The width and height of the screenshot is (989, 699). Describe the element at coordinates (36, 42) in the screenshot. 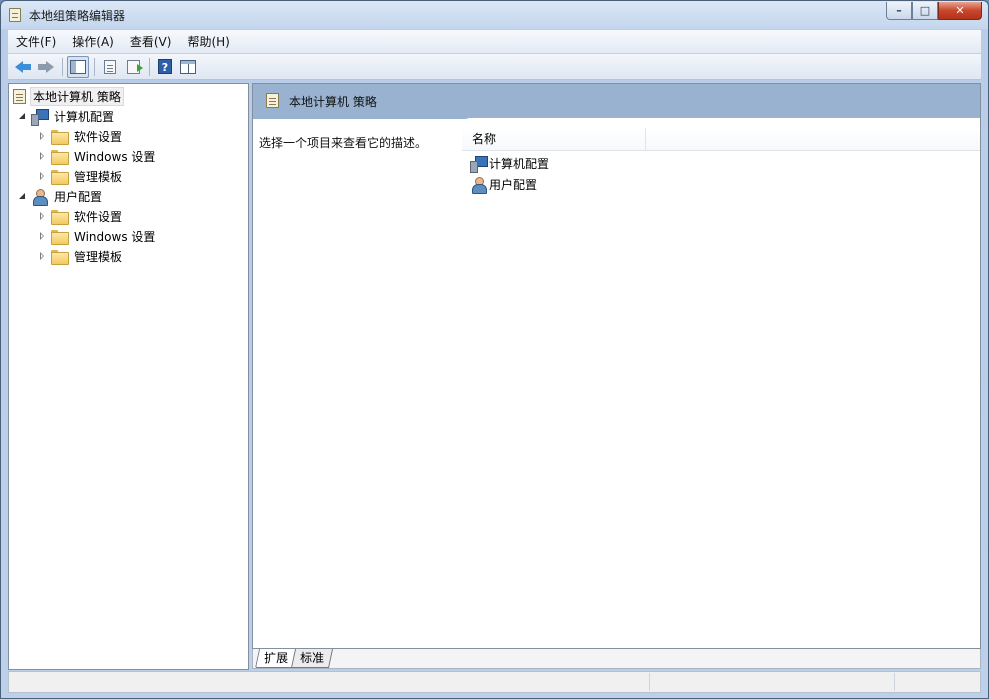

I see `menu-file: 文件(F)` at that location.